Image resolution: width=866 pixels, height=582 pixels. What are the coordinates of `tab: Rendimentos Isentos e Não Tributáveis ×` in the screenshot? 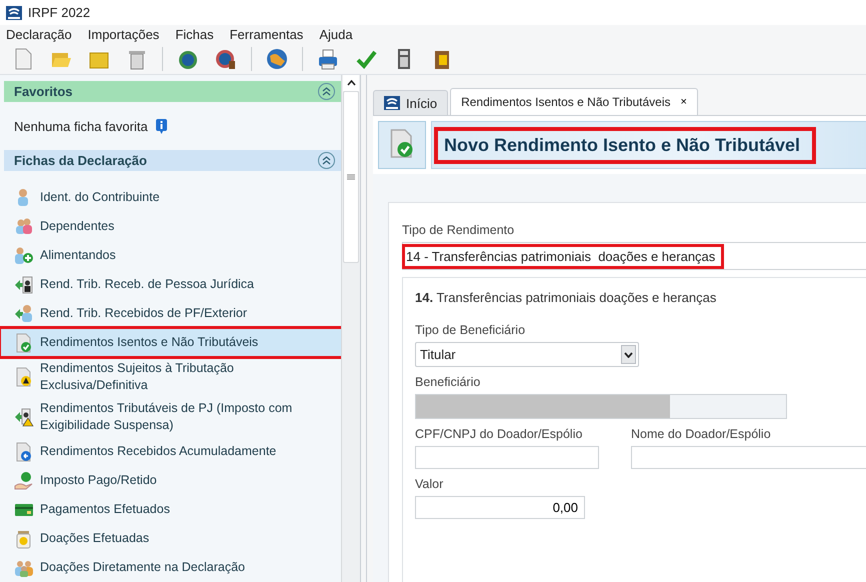 It's located at (574, 101).